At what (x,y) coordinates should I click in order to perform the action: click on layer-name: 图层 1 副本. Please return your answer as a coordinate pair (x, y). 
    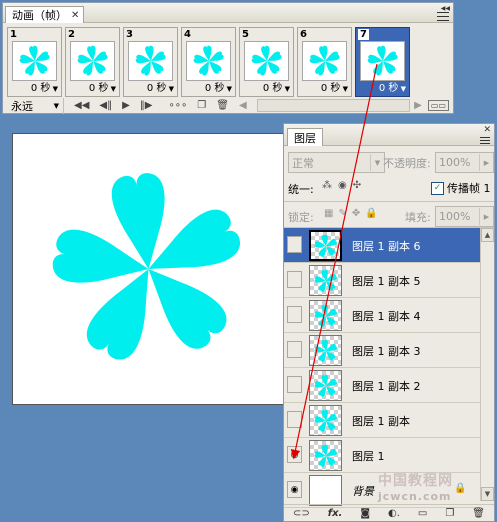
    Looking at the image, I should click on (381, 421).